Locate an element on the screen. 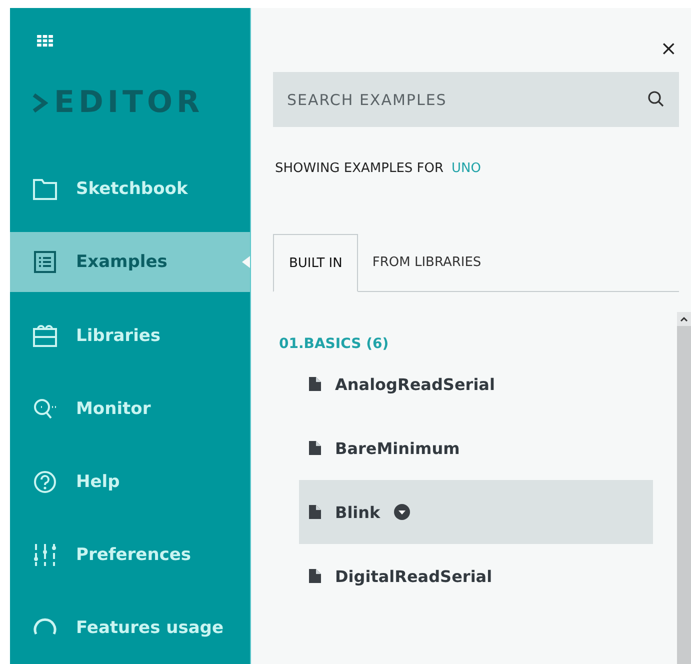 The image size is (691, 664). sidebar-item: Sketchbook is located at coordinates (130, 188).